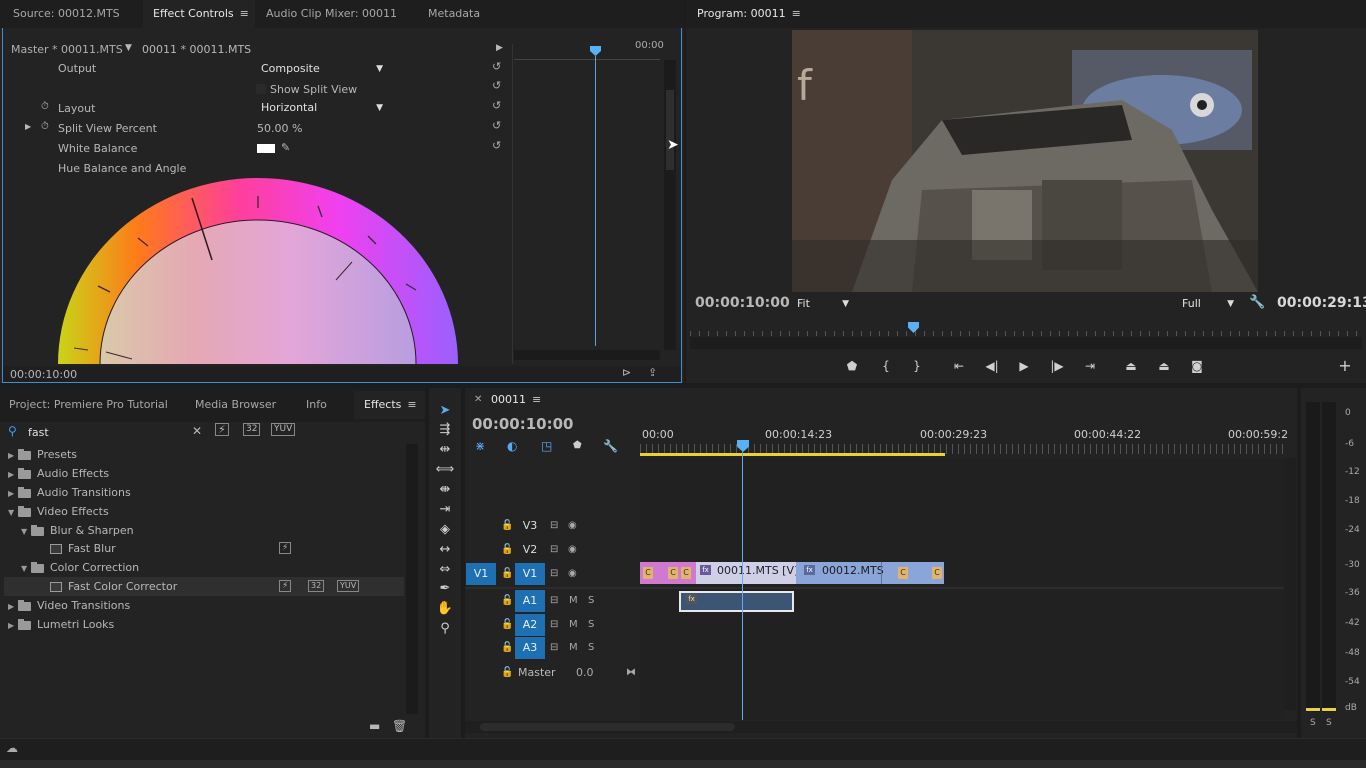  Describe the element at coordinates (530, 625) in the screenshot. I see `track-a2-label: A2` at that location.